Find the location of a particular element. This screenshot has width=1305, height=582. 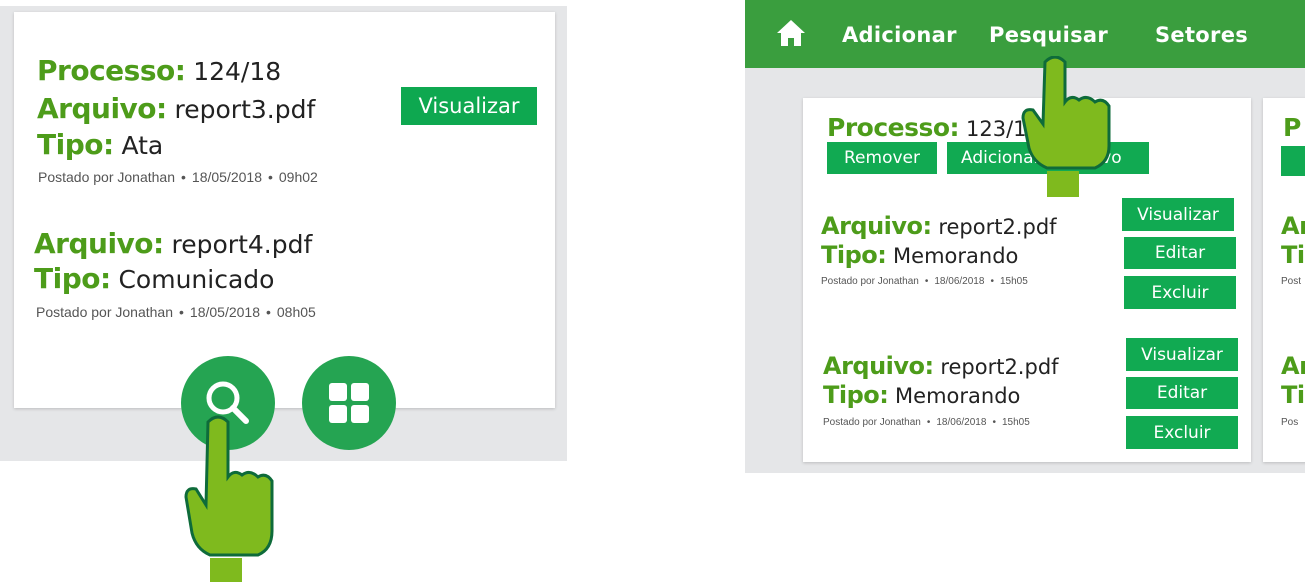

type-line: Tipo: Comunicado is located at coordinates (154, 278).